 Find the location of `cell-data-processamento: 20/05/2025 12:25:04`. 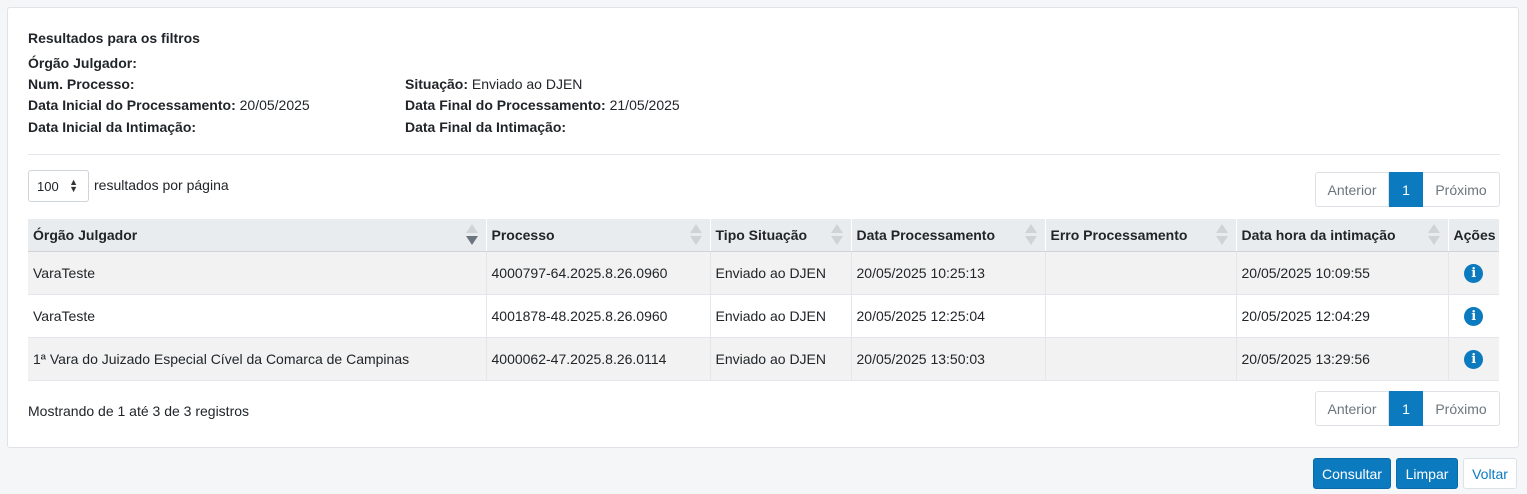

cell-data-processamento: 20/05/2025 12:25:04 is located at coordinates (948, 316).